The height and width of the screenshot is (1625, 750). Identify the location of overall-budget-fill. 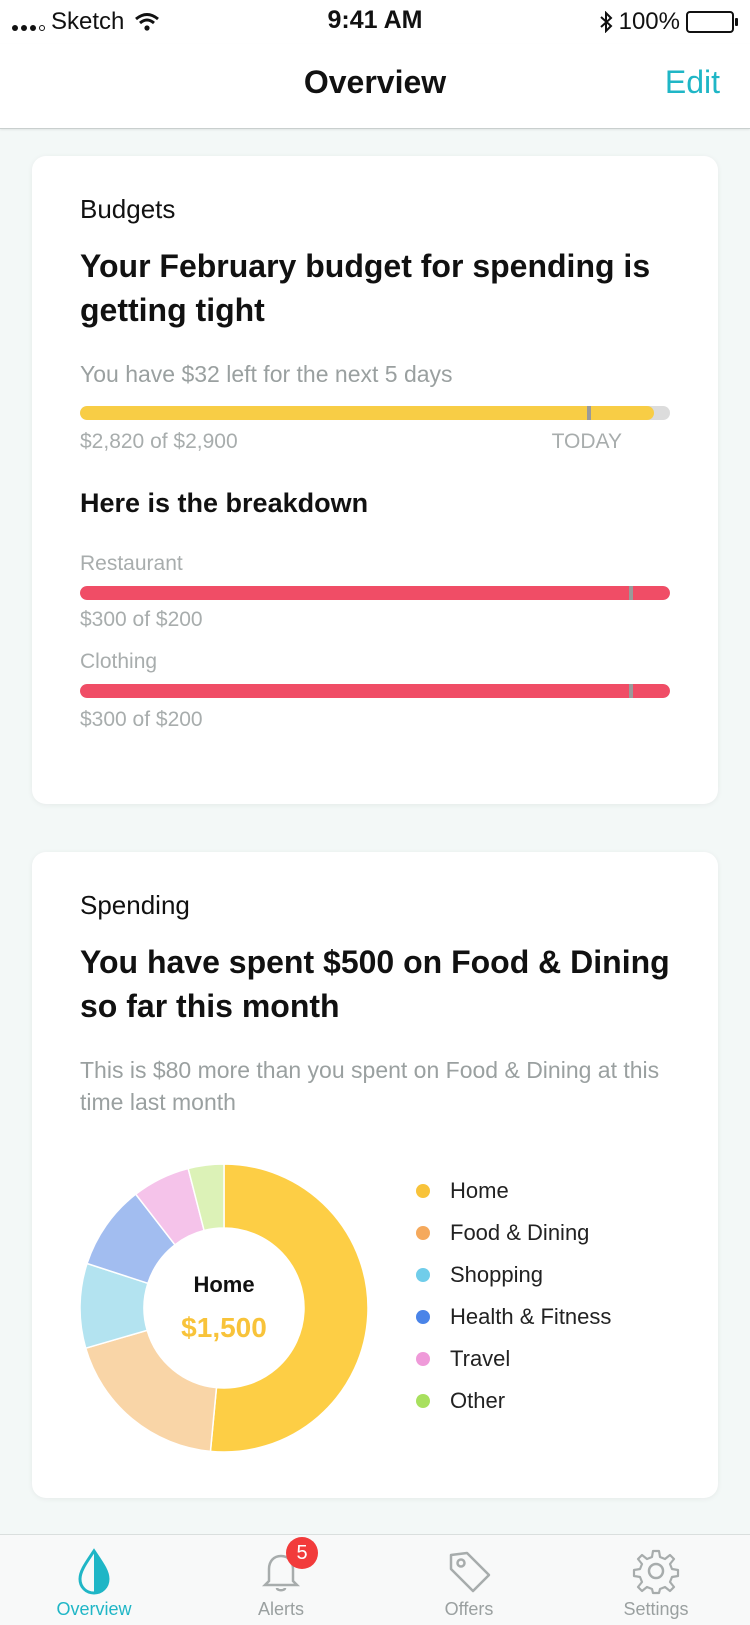
(367, 413).